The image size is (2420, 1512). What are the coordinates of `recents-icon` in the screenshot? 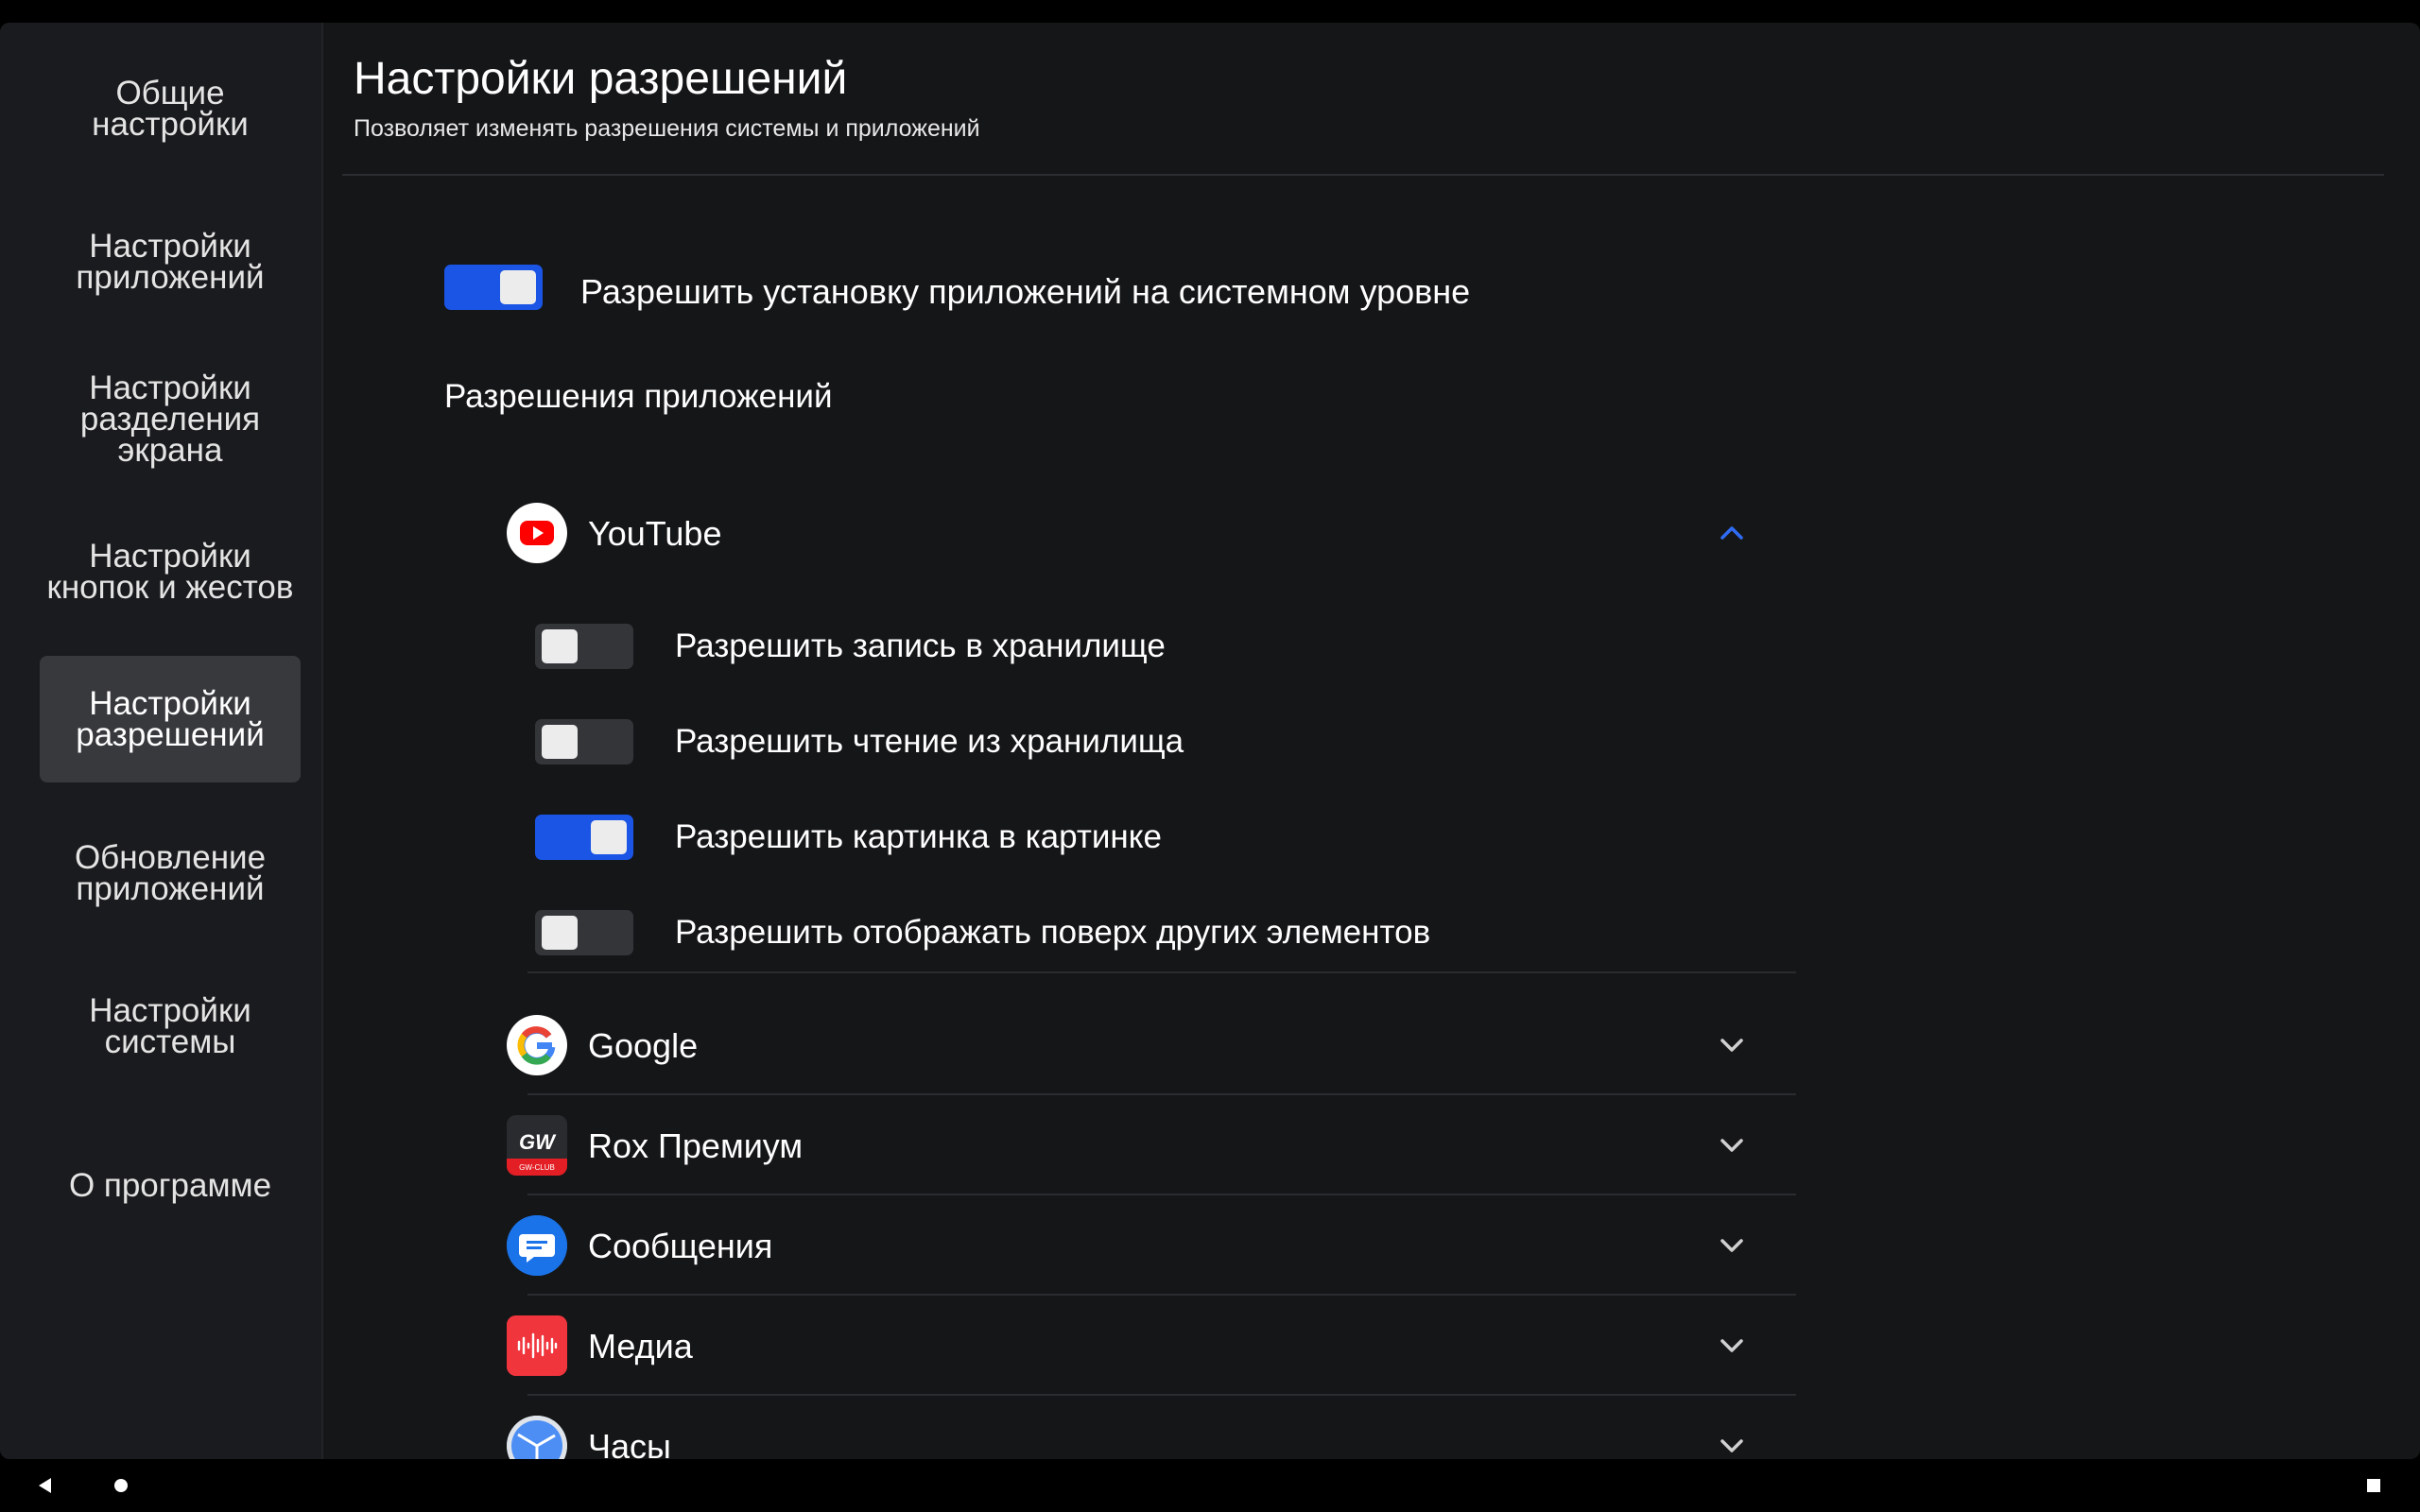 It's located at (2373, 1485).